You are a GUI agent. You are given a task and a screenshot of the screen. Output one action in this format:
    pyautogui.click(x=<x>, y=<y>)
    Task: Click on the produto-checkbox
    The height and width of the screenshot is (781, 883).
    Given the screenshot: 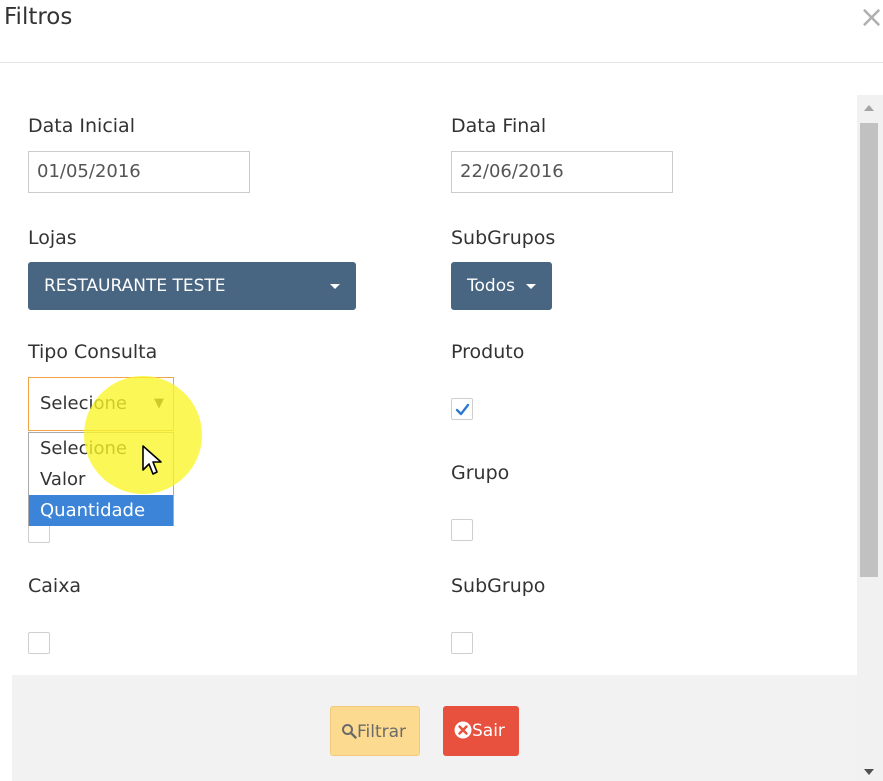 What is the action you would take?
    pyautogui.click(x=462, y=409)
    